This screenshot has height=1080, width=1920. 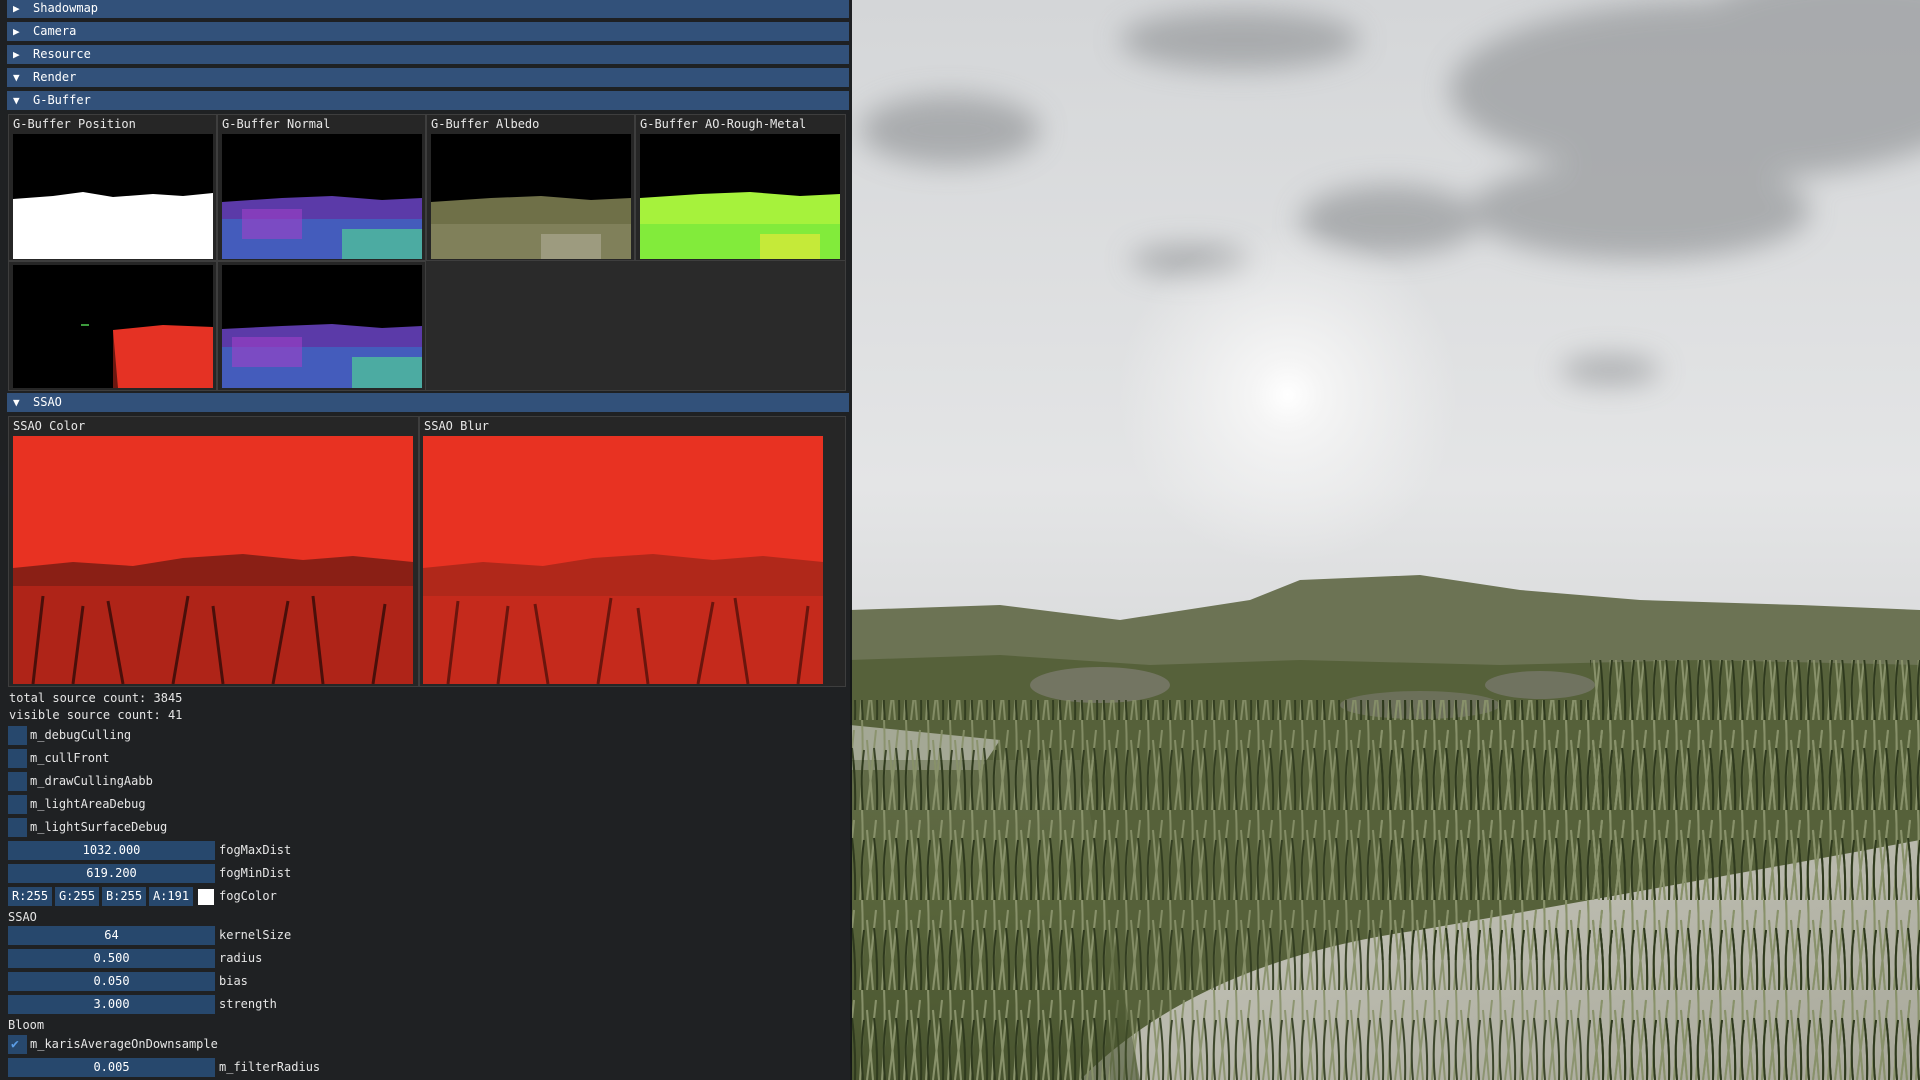 I want to click on section-label: Render, so click(x=55, y=77).